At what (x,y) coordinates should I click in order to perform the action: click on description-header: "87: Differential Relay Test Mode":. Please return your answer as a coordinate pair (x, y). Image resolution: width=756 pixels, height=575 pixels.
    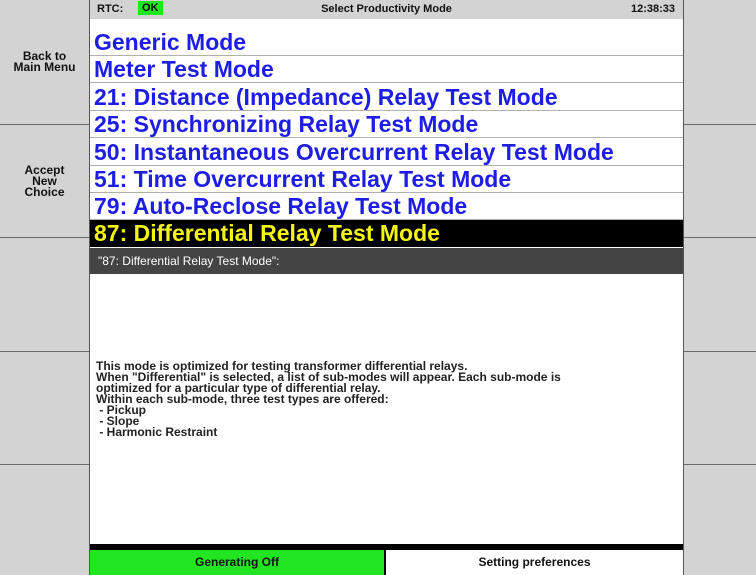
    Looking at the image, I should click on (386, 261).